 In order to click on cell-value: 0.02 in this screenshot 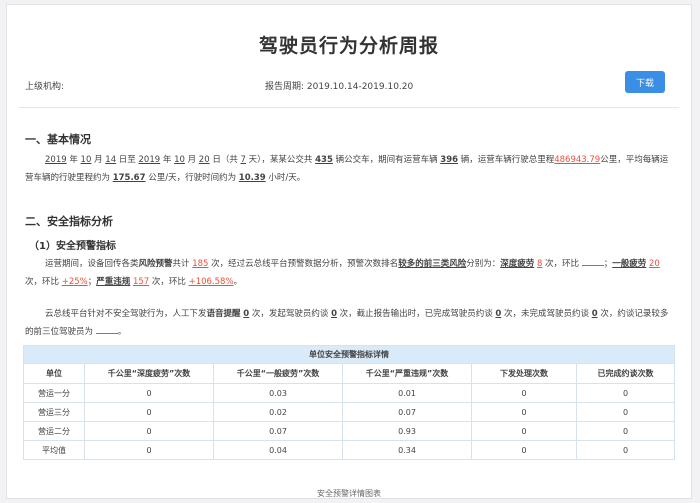, I will do `click(278, 412)`.